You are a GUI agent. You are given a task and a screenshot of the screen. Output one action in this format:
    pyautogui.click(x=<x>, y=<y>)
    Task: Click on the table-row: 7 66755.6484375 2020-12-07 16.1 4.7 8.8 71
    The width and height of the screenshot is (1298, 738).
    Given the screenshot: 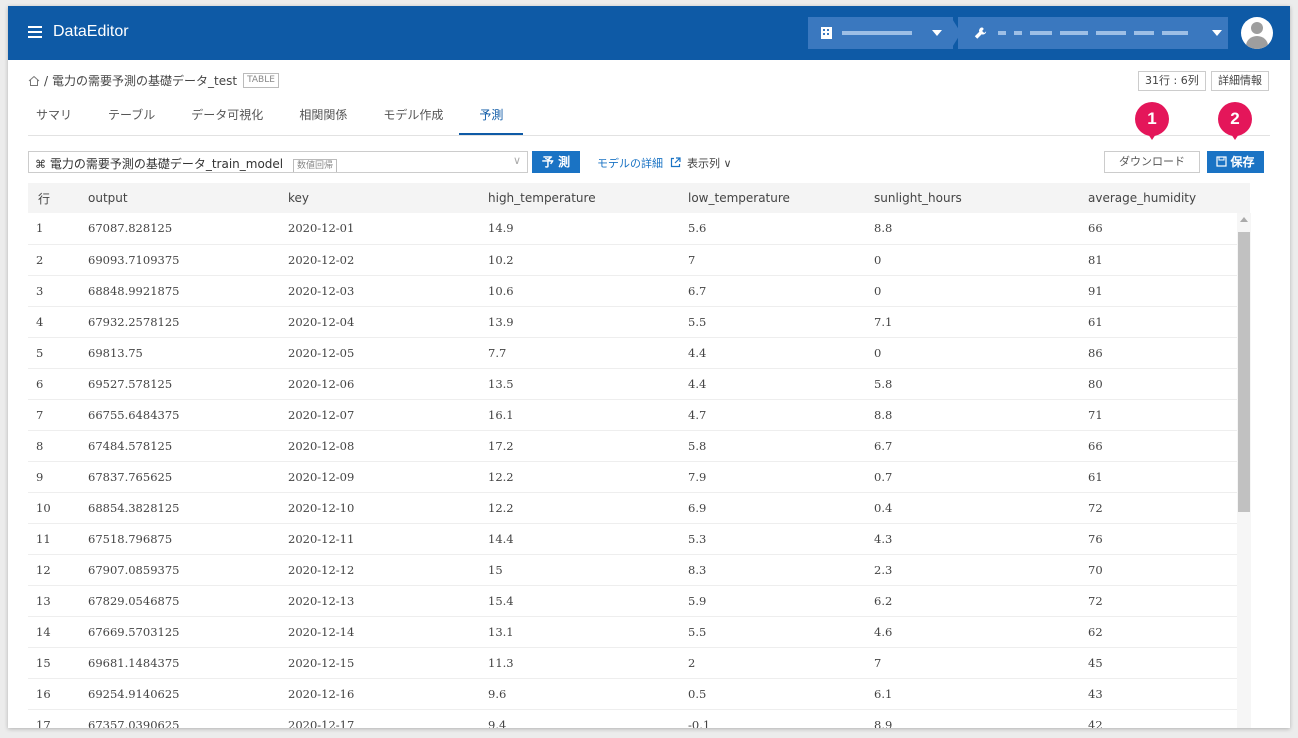 What is the action you would take?
    pyautogui.click(x=639, y=415)
    